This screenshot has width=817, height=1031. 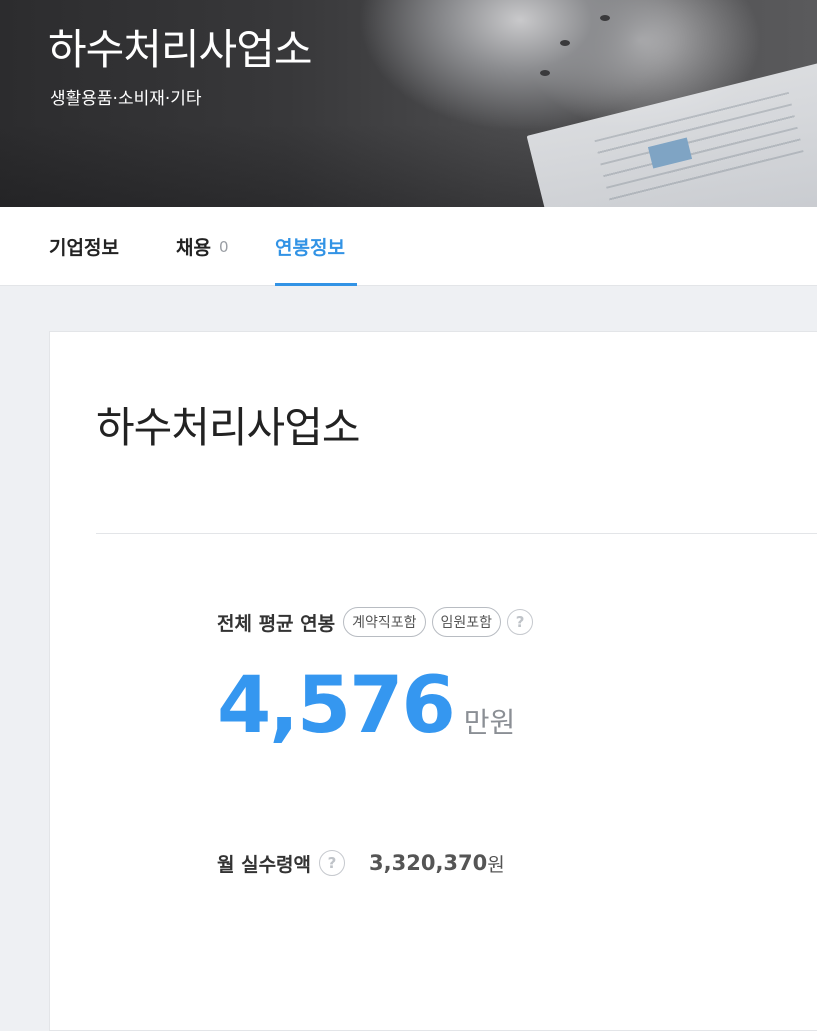 I want to click on monthly-net-pay: 월 실수령액 ? 3,320,370 원, so click(x=361, y=863).